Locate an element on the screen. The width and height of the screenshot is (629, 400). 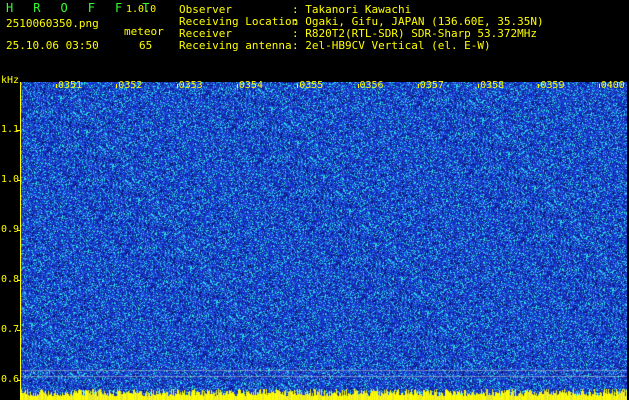
time-tick-label: 0353 is located at coordinates (190, 85).